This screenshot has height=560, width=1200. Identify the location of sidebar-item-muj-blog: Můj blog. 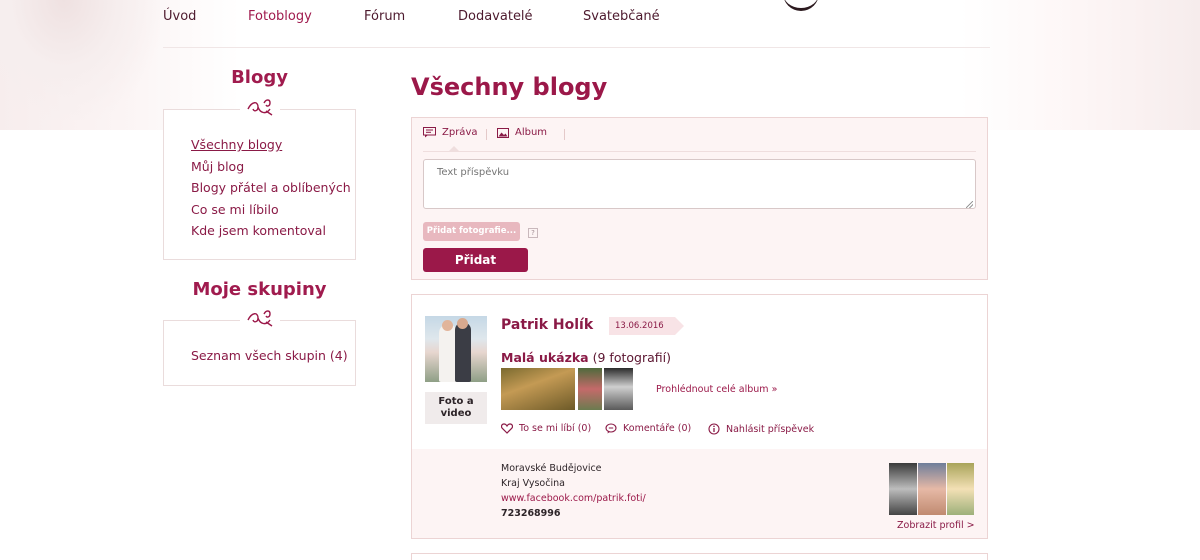
(273, 167).